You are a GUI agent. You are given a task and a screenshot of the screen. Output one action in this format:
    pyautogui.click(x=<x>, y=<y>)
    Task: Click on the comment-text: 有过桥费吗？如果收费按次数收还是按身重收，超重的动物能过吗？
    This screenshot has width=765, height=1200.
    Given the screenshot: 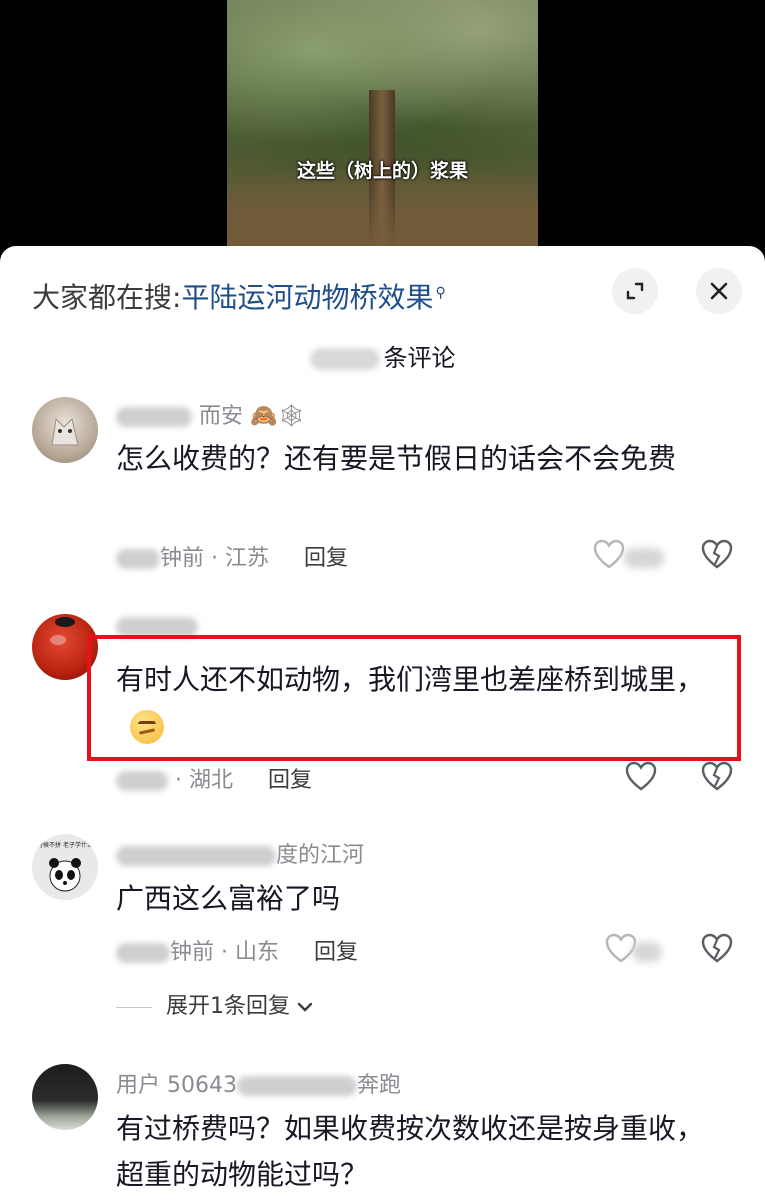 What is the action you would take?
    pyautogui.click(x=410, y=1151)
    